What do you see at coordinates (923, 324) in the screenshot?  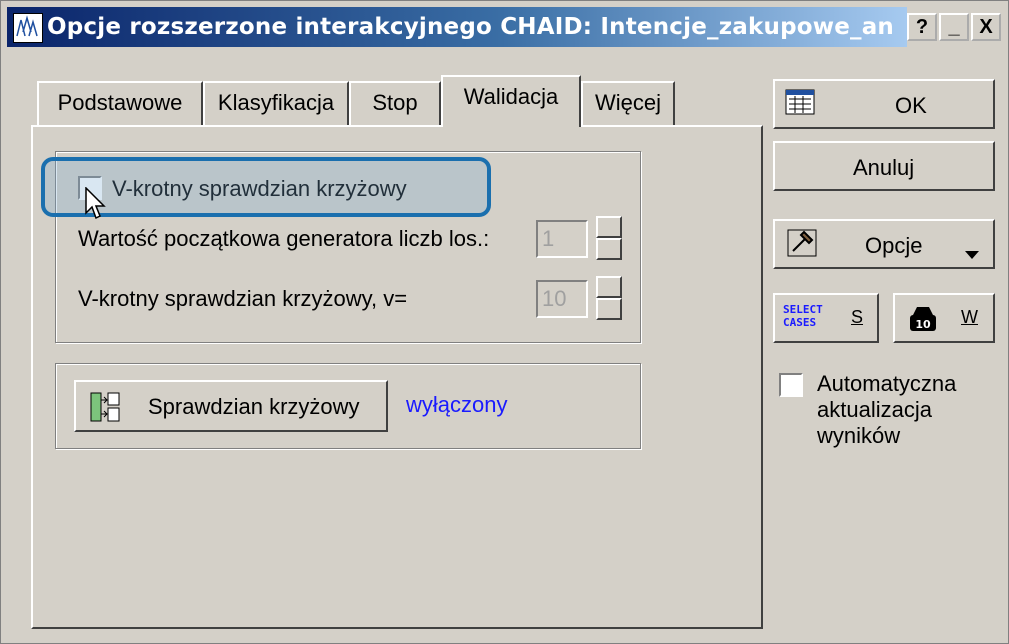 I see `svg-text: 10` at bounding box center [923, 324].